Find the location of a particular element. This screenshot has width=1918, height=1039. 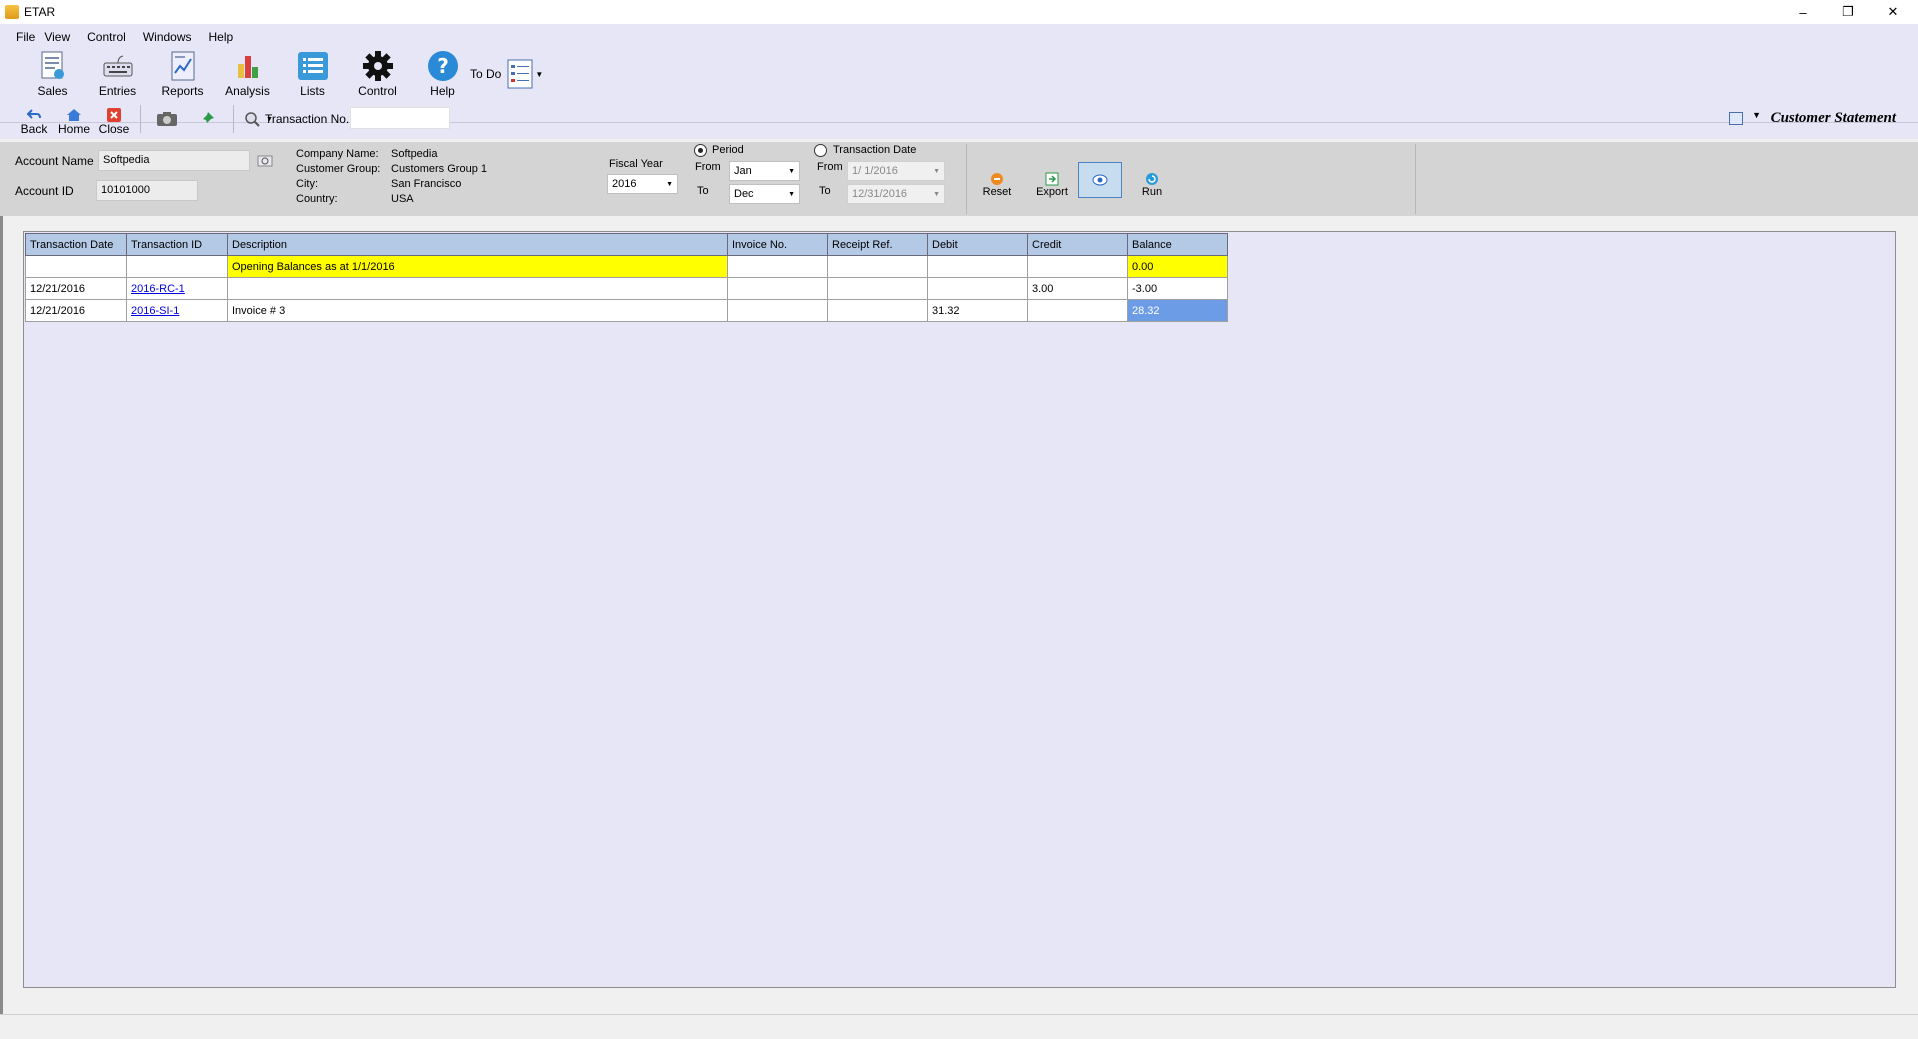

pin-button is located at coordinates (207, 119).